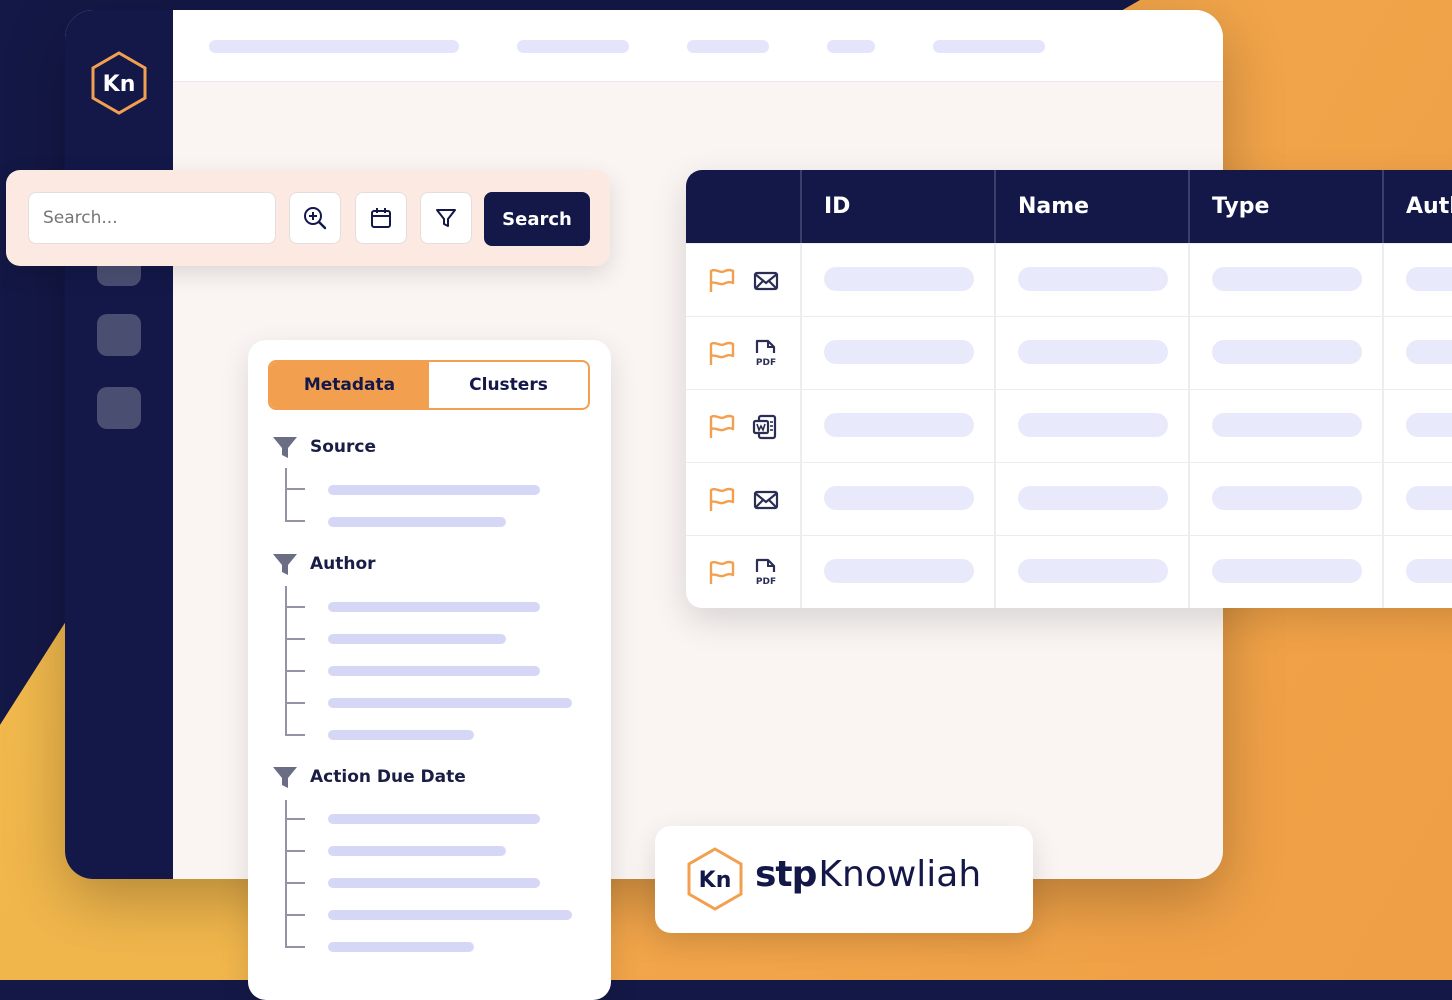  I want to click on filter-group-action-due-date: Action Due Date, so click(369, 777).